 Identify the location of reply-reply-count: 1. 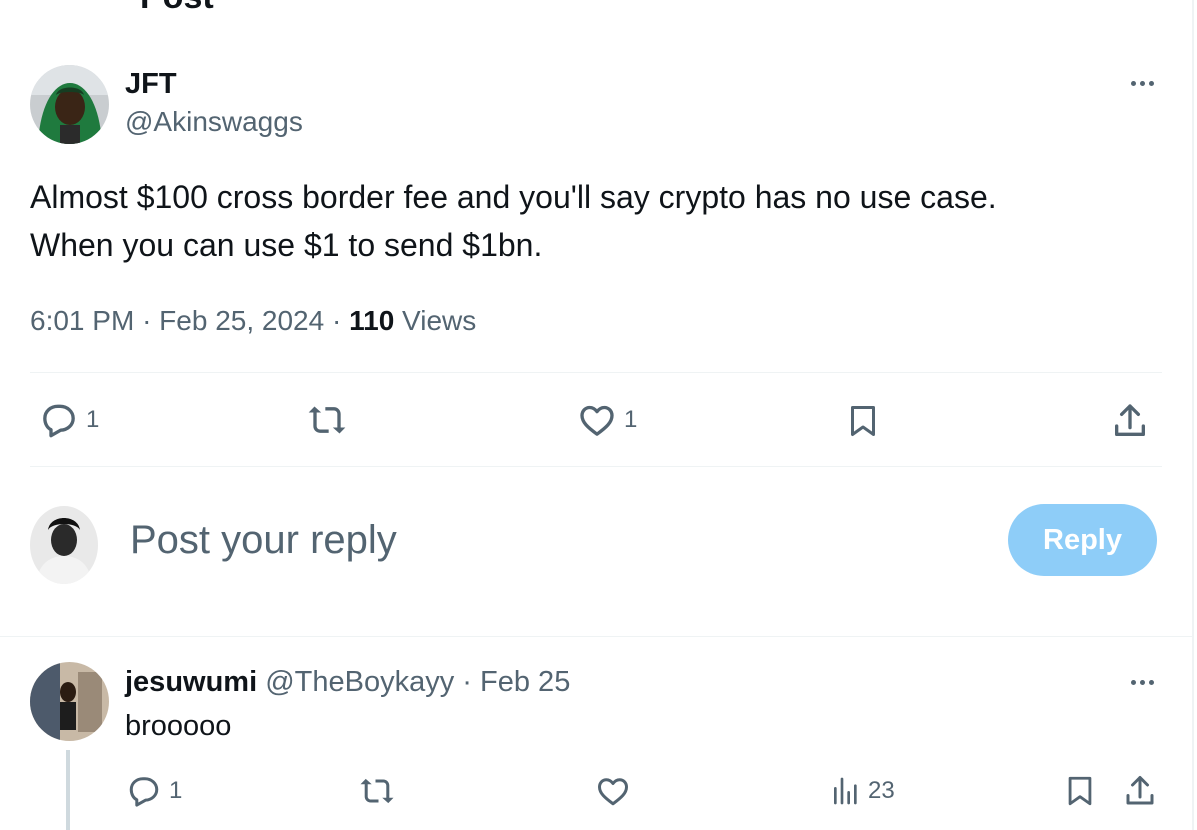
(176, 790).